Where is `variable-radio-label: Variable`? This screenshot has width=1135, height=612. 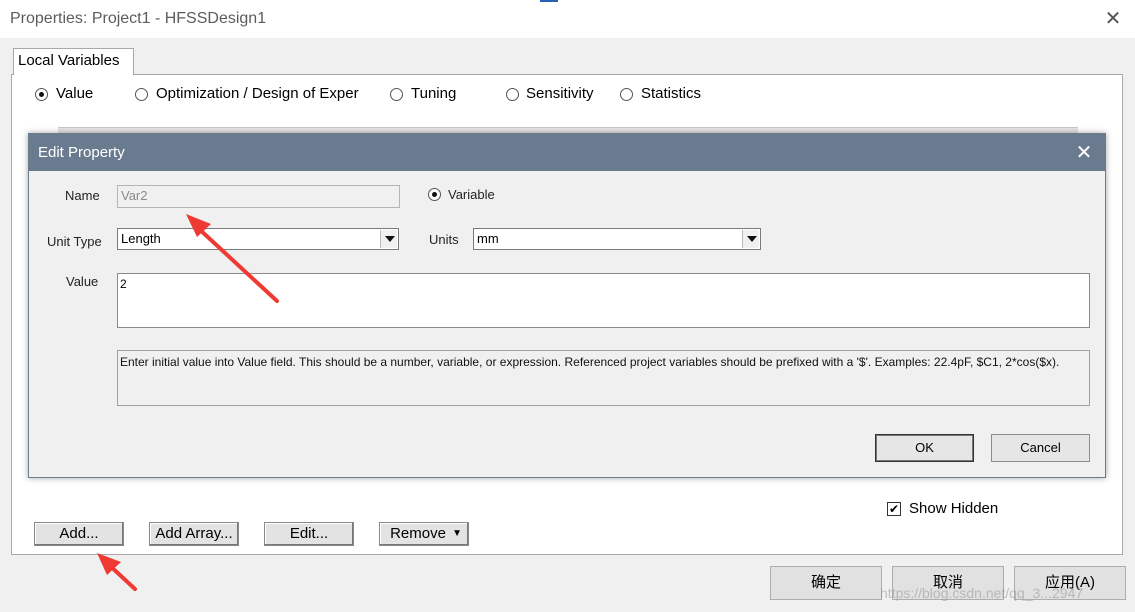 variable-radio-label: Variable is located at coordinates (471, 194).